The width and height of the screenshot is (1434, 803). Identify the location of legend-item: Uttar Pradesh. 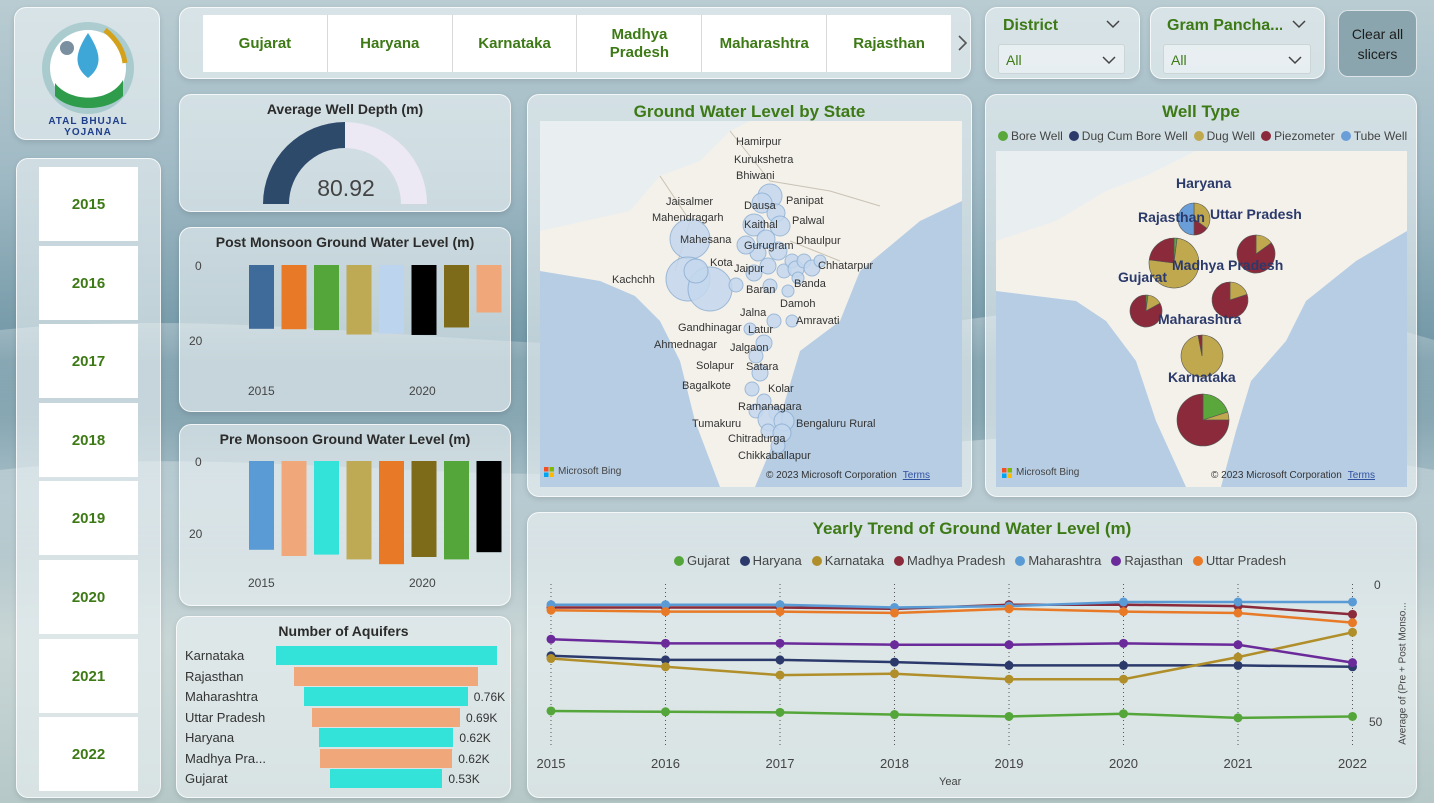
(1239, 560).